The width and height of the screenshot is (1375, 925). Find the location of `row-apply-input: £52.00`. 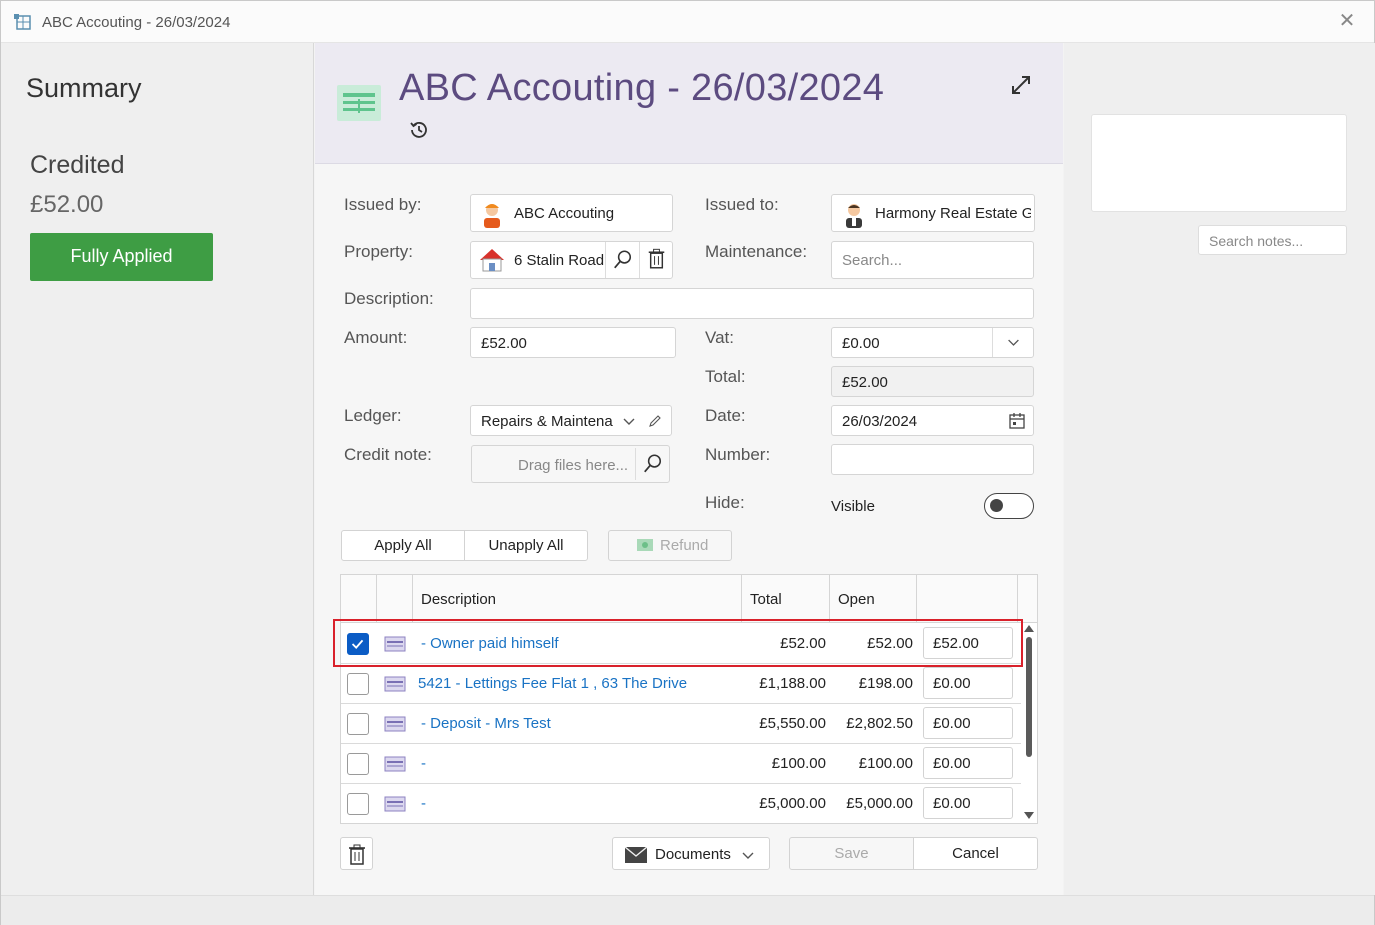

row-apply-input: £52.00 is located at coordinates (968, 643).